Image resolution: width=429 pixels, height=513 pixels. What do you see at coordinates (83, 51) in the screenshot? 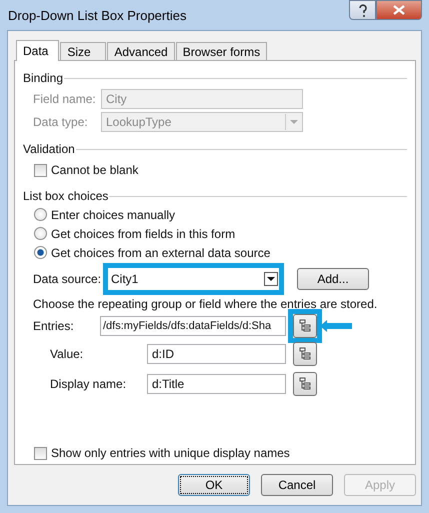
I see `tab: Size` at bounding box center [83, 51].